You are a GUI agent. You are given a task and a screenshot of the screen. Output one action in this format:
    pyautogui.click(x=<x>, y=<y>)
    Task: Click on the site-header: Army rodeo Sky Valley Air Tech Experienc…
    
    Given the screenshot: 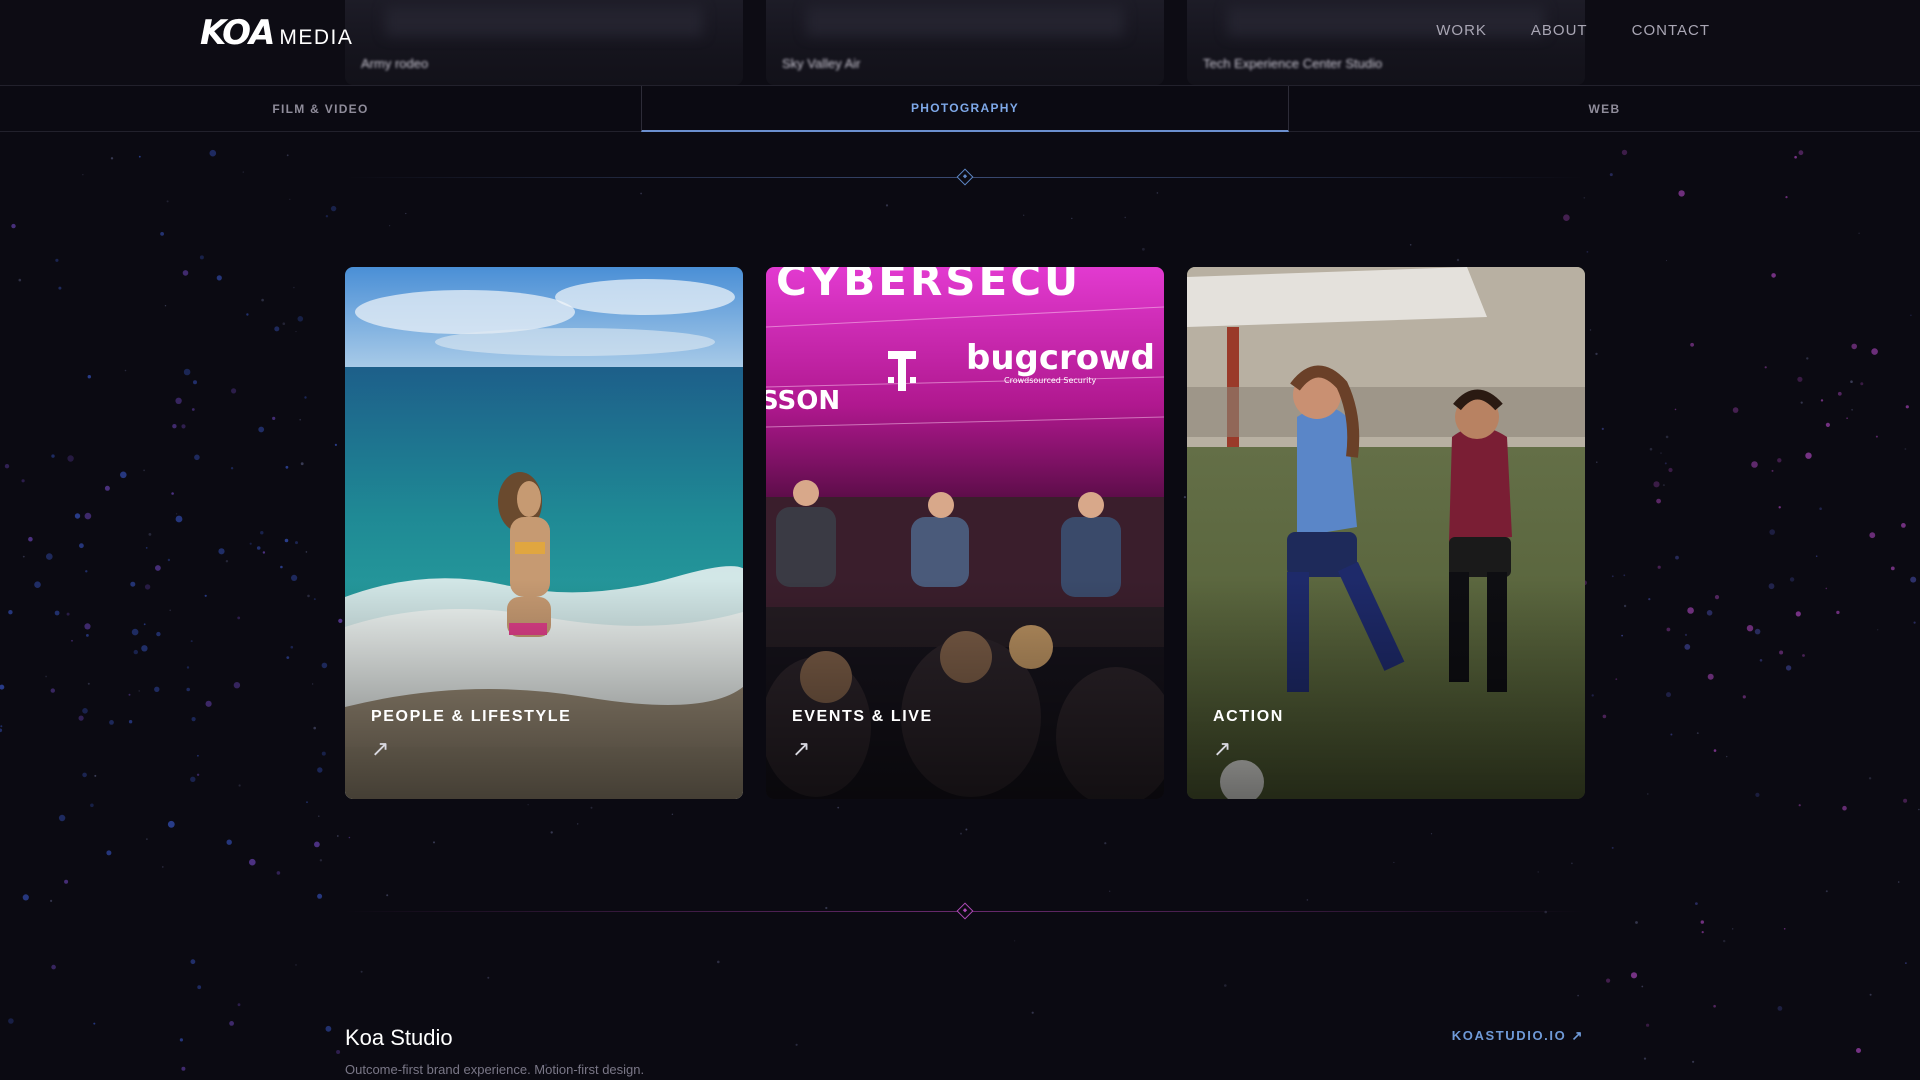 What is the action you would take?
    pyautogui.click(x=960, y=42)
    